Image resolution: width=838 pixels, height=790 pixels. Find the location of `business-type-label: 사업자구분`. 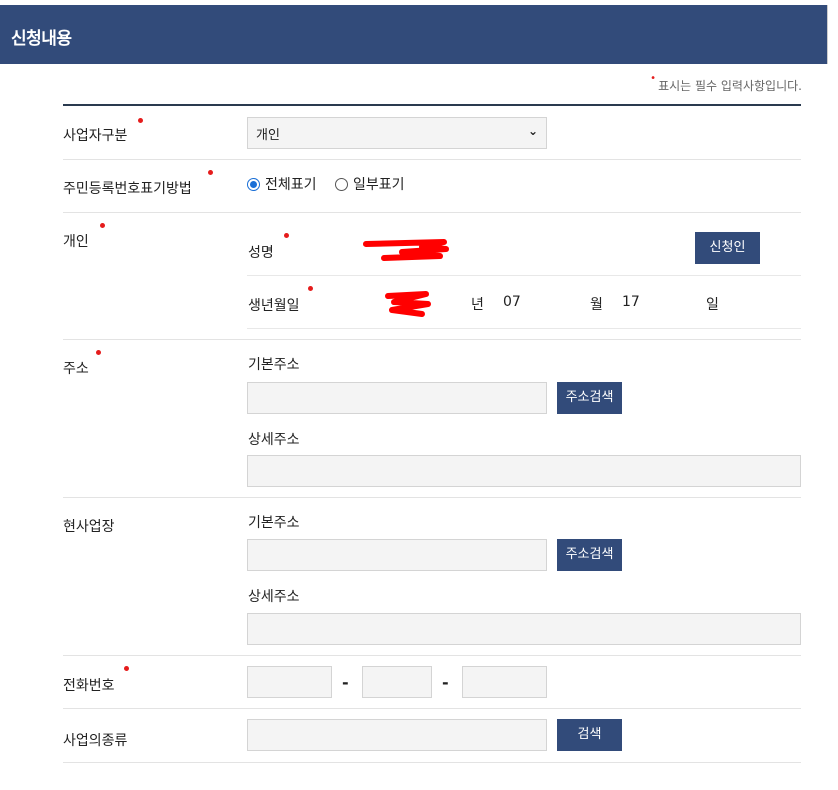

business-type-label: 사업자구분 is located at coordinates (95, 136).